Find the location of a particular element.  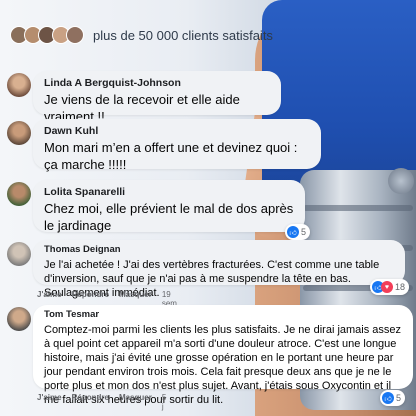

comment-author: Thomas Deignan is located at coordinates (219, 249).